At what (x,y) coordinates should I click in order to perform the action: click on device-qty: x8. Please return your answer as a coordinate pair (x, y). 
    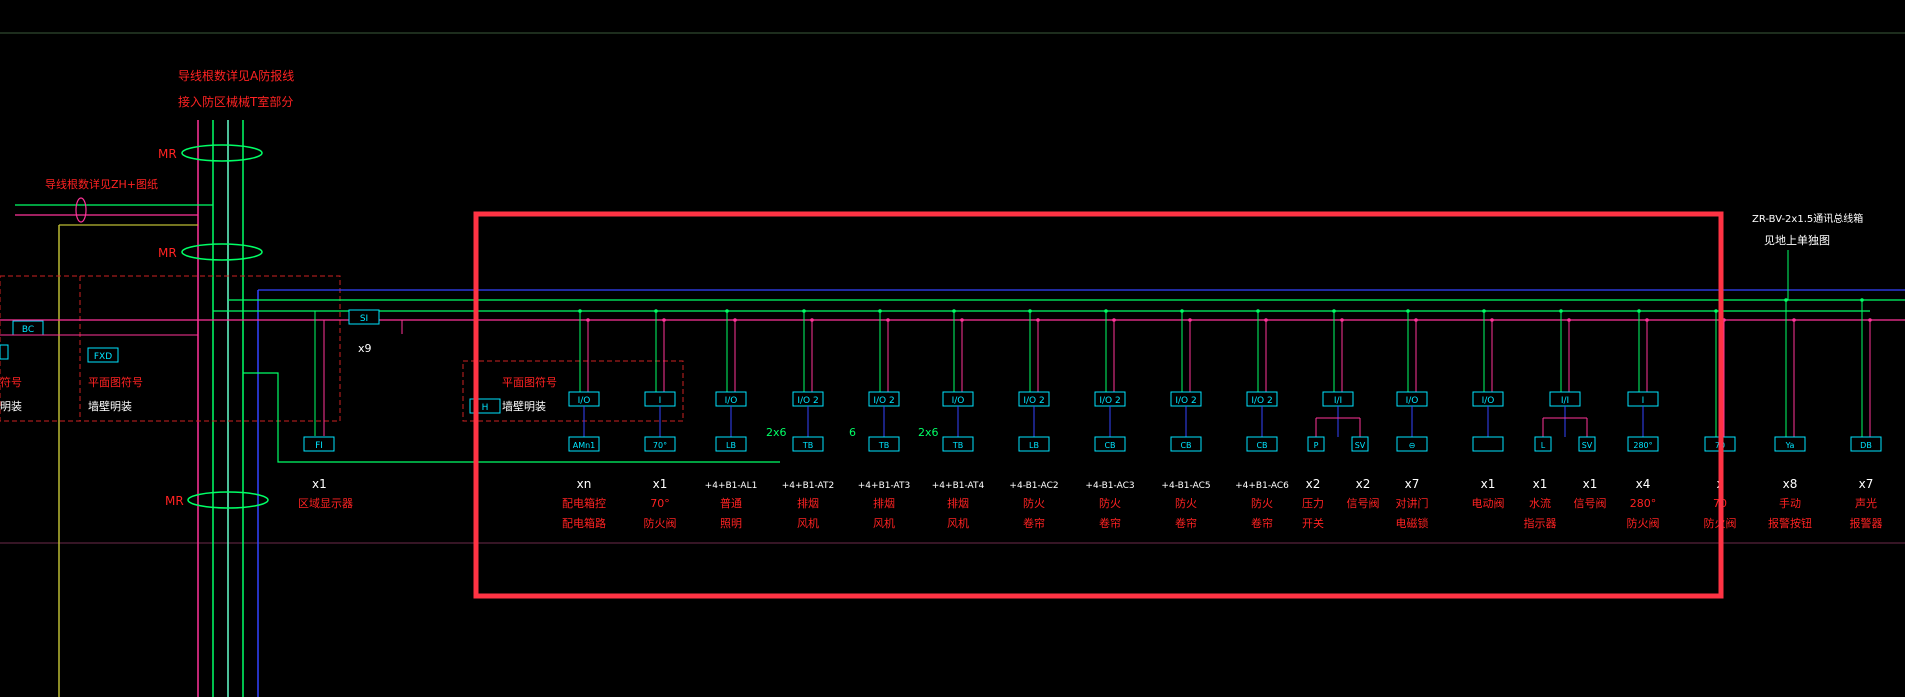
    Looking at the image, I should click on (1790, 484).